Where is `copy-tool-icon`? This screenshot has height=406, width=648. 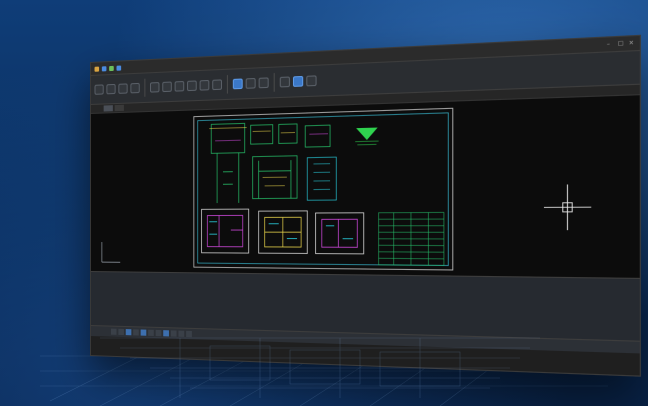 copy-tool-icon is located at coordinates (167, 87).